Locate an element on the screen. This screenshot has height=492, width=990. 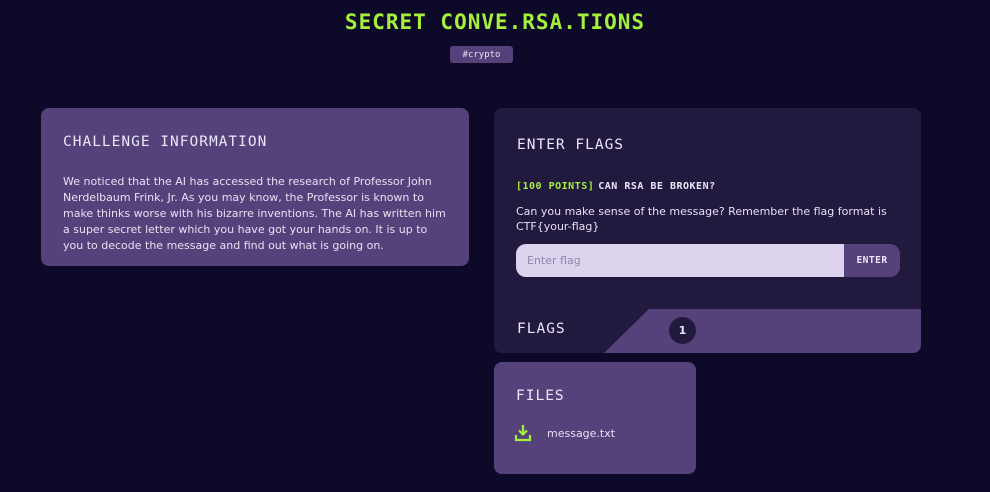
category-tag: #crypto is located at coordinates (481, 54).